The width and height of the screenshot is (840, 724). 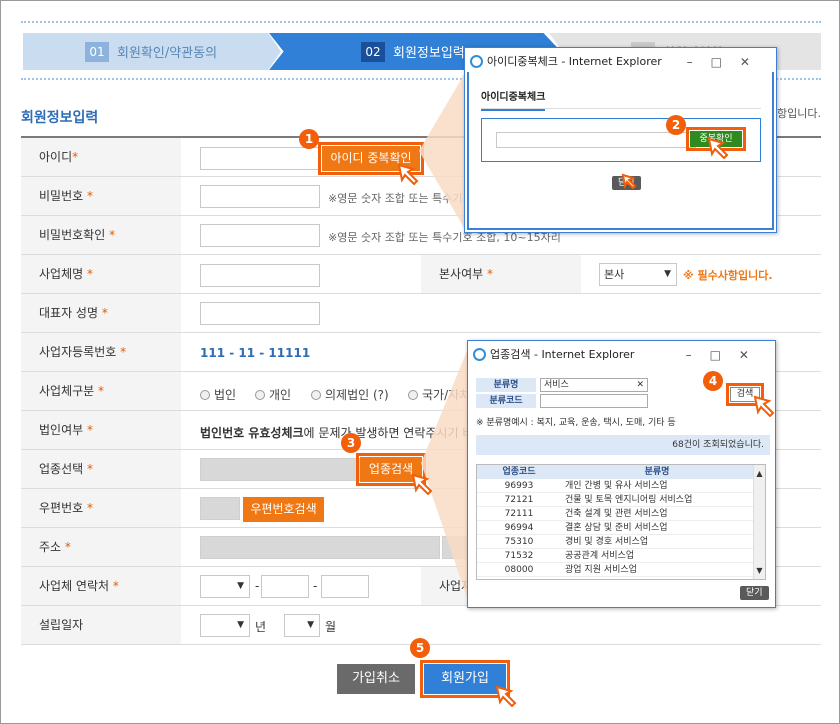 What do you see at coordinates (713, 381) in the screenshot?
I see `step-badge-4: 4` at bounding box center [713, 381].